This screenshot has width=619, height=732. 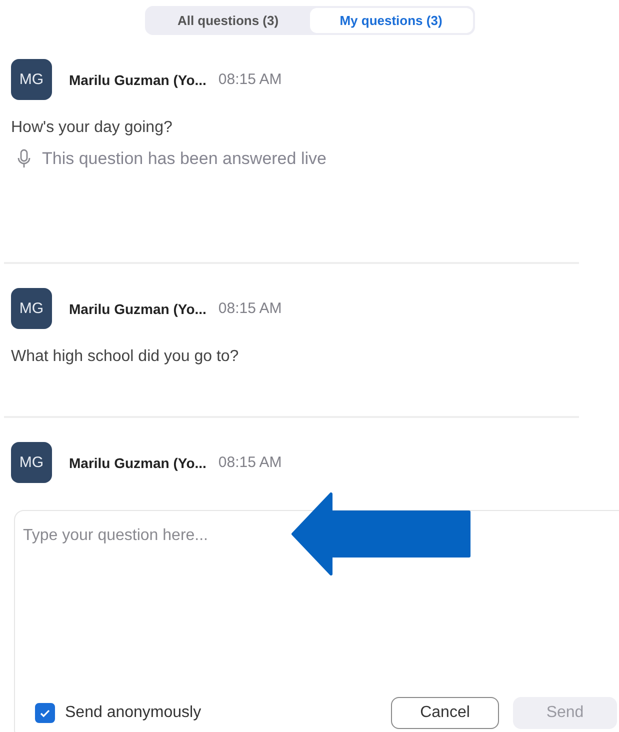 I want to click on question-text: How's your day going?, so click(x=92, y=128).